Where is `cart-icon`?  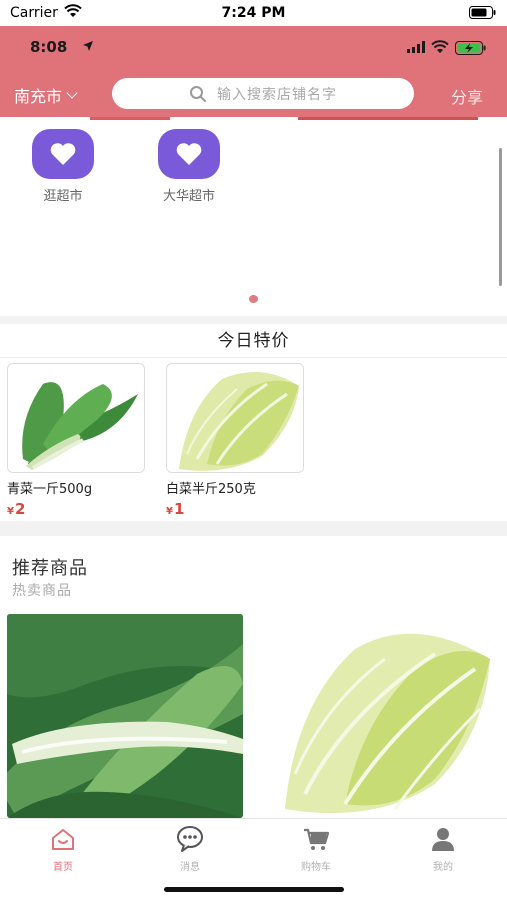
cart-icon is located at coordinates (317, 839).